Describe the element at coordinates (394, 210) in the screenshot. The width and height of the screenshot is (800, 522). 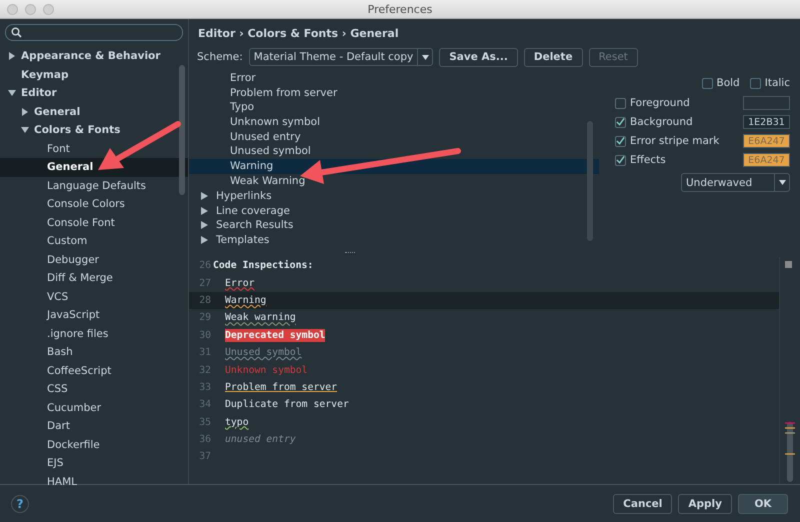
I see `list-item: Line coverage` at that location.